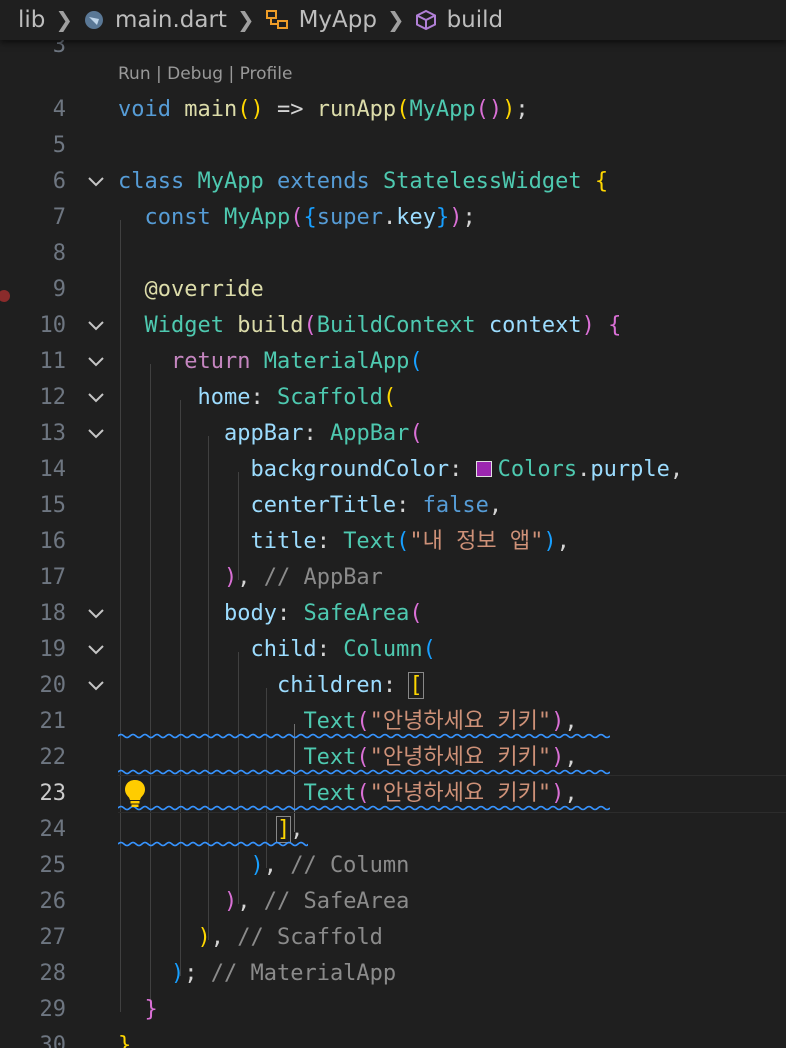  I want to click on line-code: const MyApp({super.key});, so click(310, 217).